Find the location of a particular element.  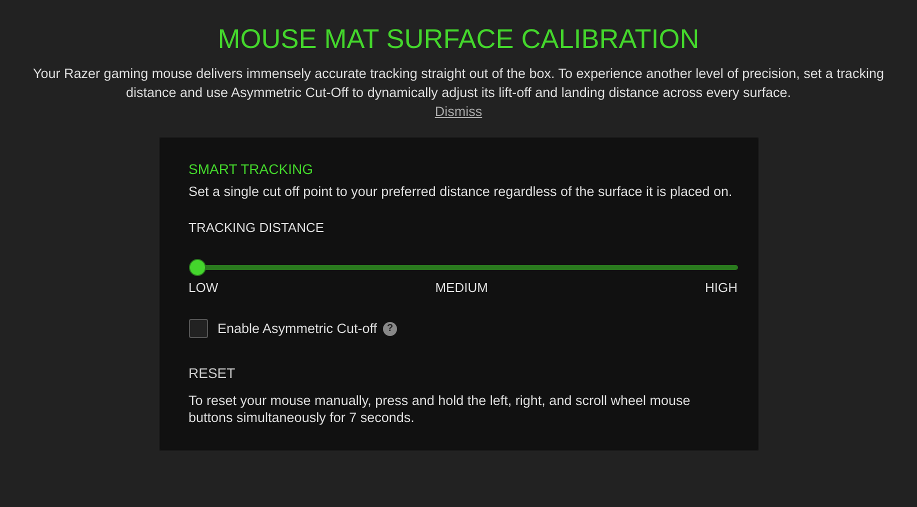

slider-tick-label: MEDIUM is located at coordinates (461, 287).